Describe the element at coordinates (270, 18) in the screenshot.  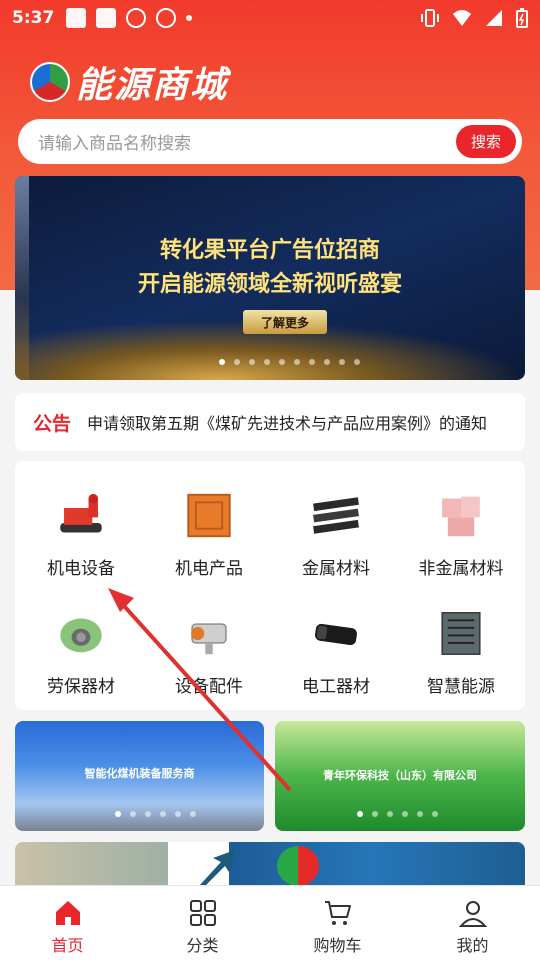
I see `status-bar: 5:37` at that location.